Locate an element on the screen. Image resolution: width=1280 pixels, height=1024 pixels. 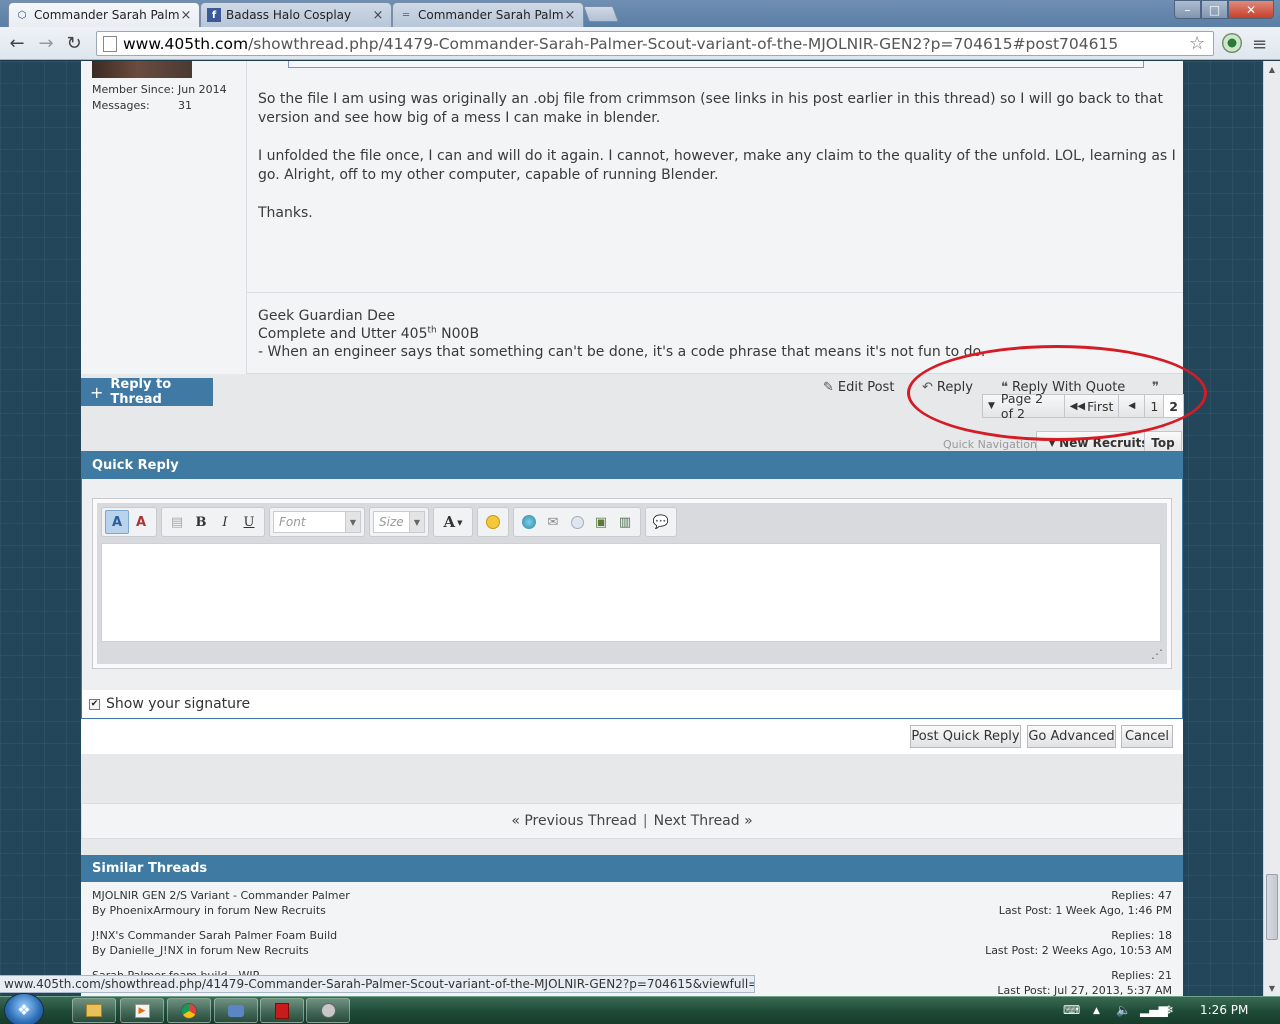
facebook-favicon-icon: f is located at coordinates (214, 15).